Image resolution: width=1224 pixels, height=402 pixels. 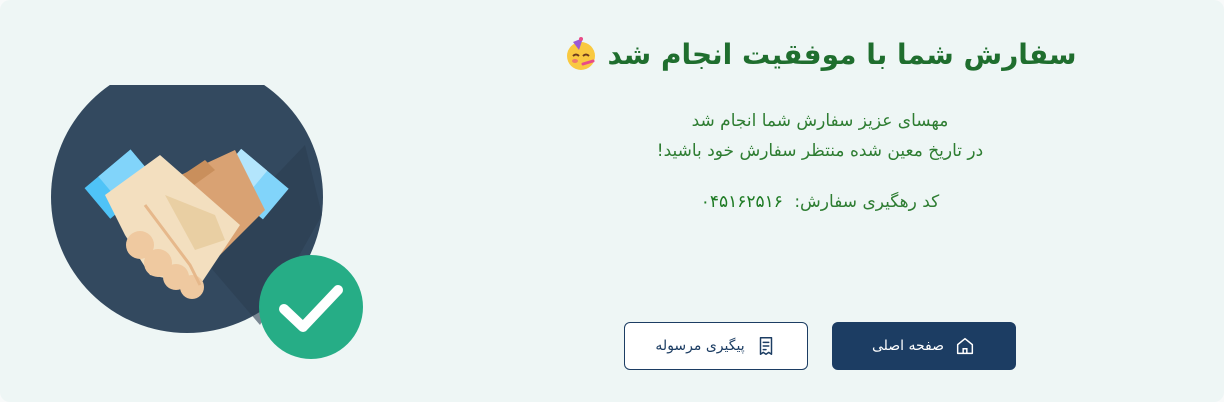 I want to click on page-title: سفارش شما با موفقیت انجام شد, so click(x=820, y=54).